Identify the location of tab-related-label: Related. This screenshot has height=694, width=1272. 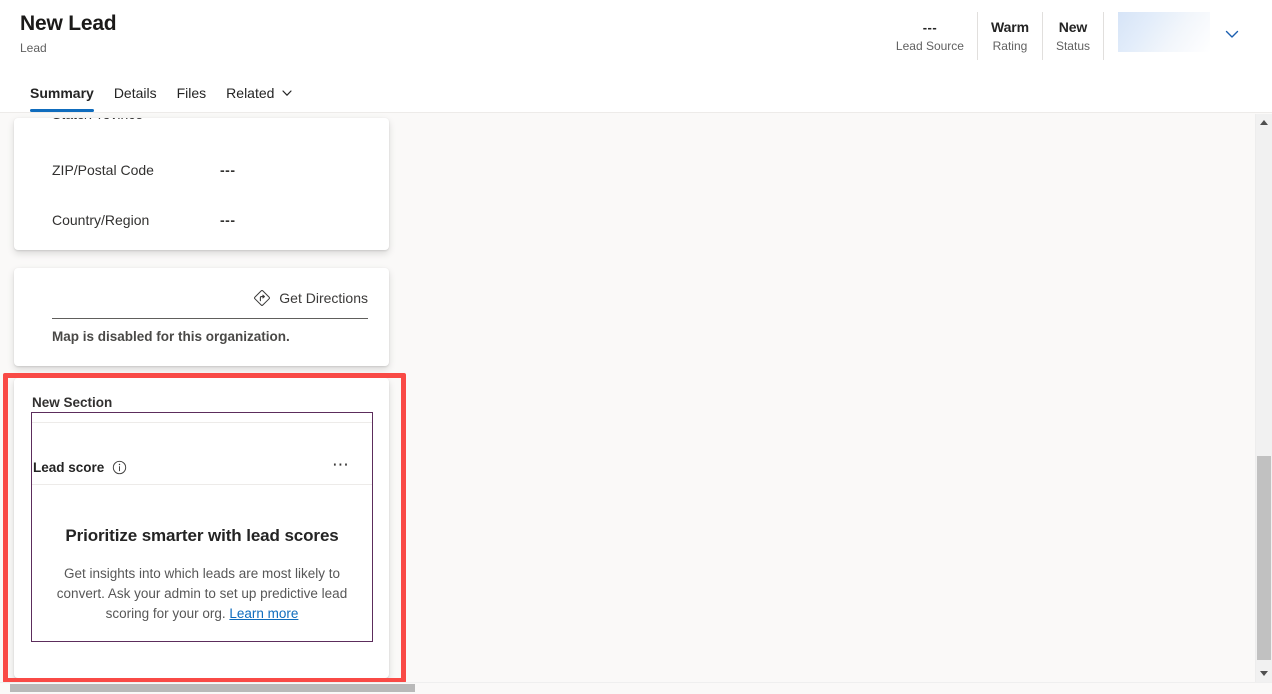
(250, 92).